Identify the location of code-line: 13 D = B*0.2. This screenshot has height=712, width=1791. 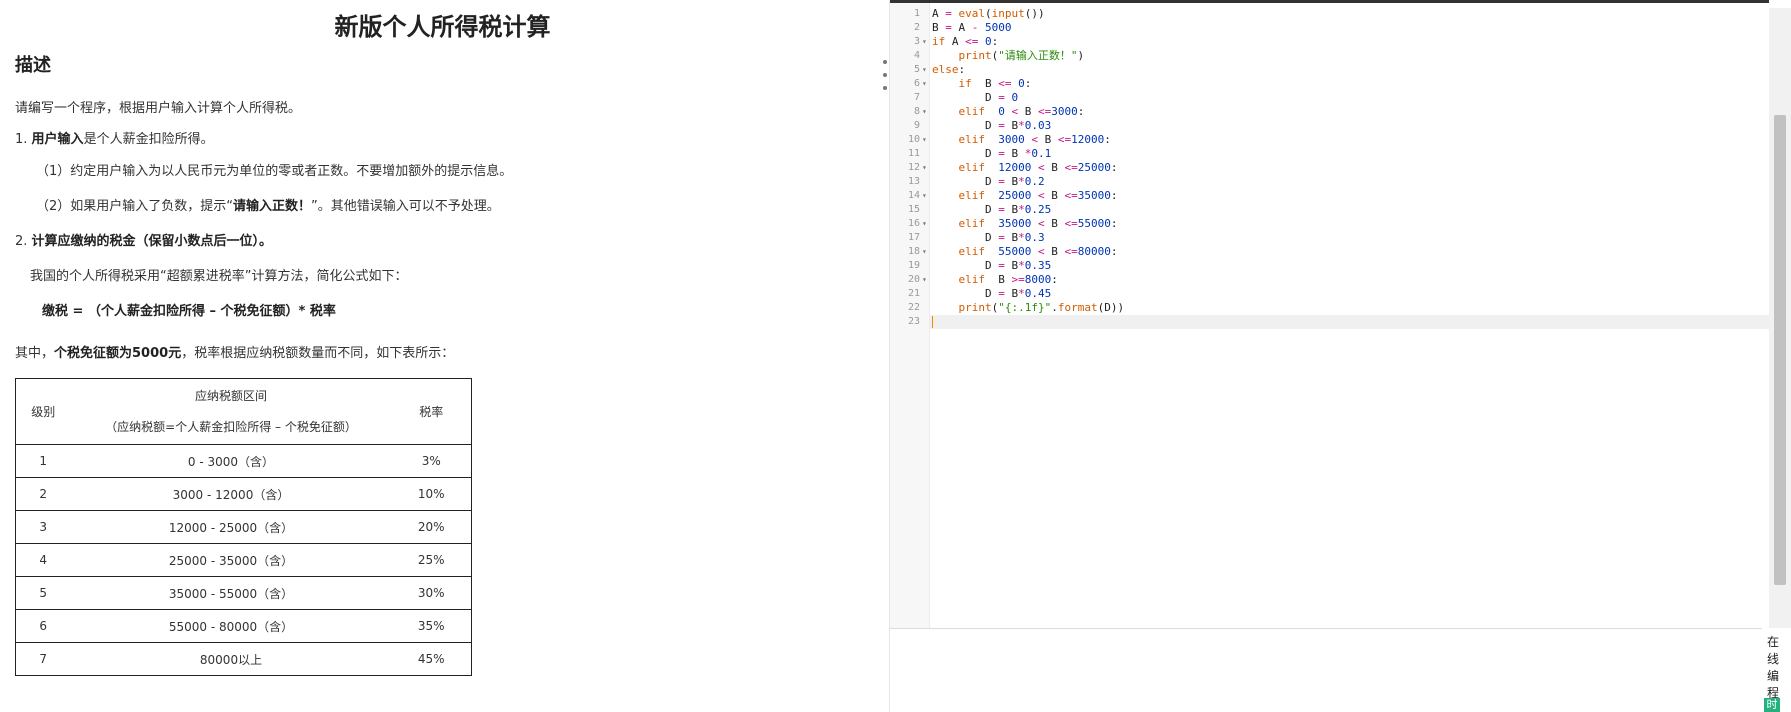
(1338, 182).